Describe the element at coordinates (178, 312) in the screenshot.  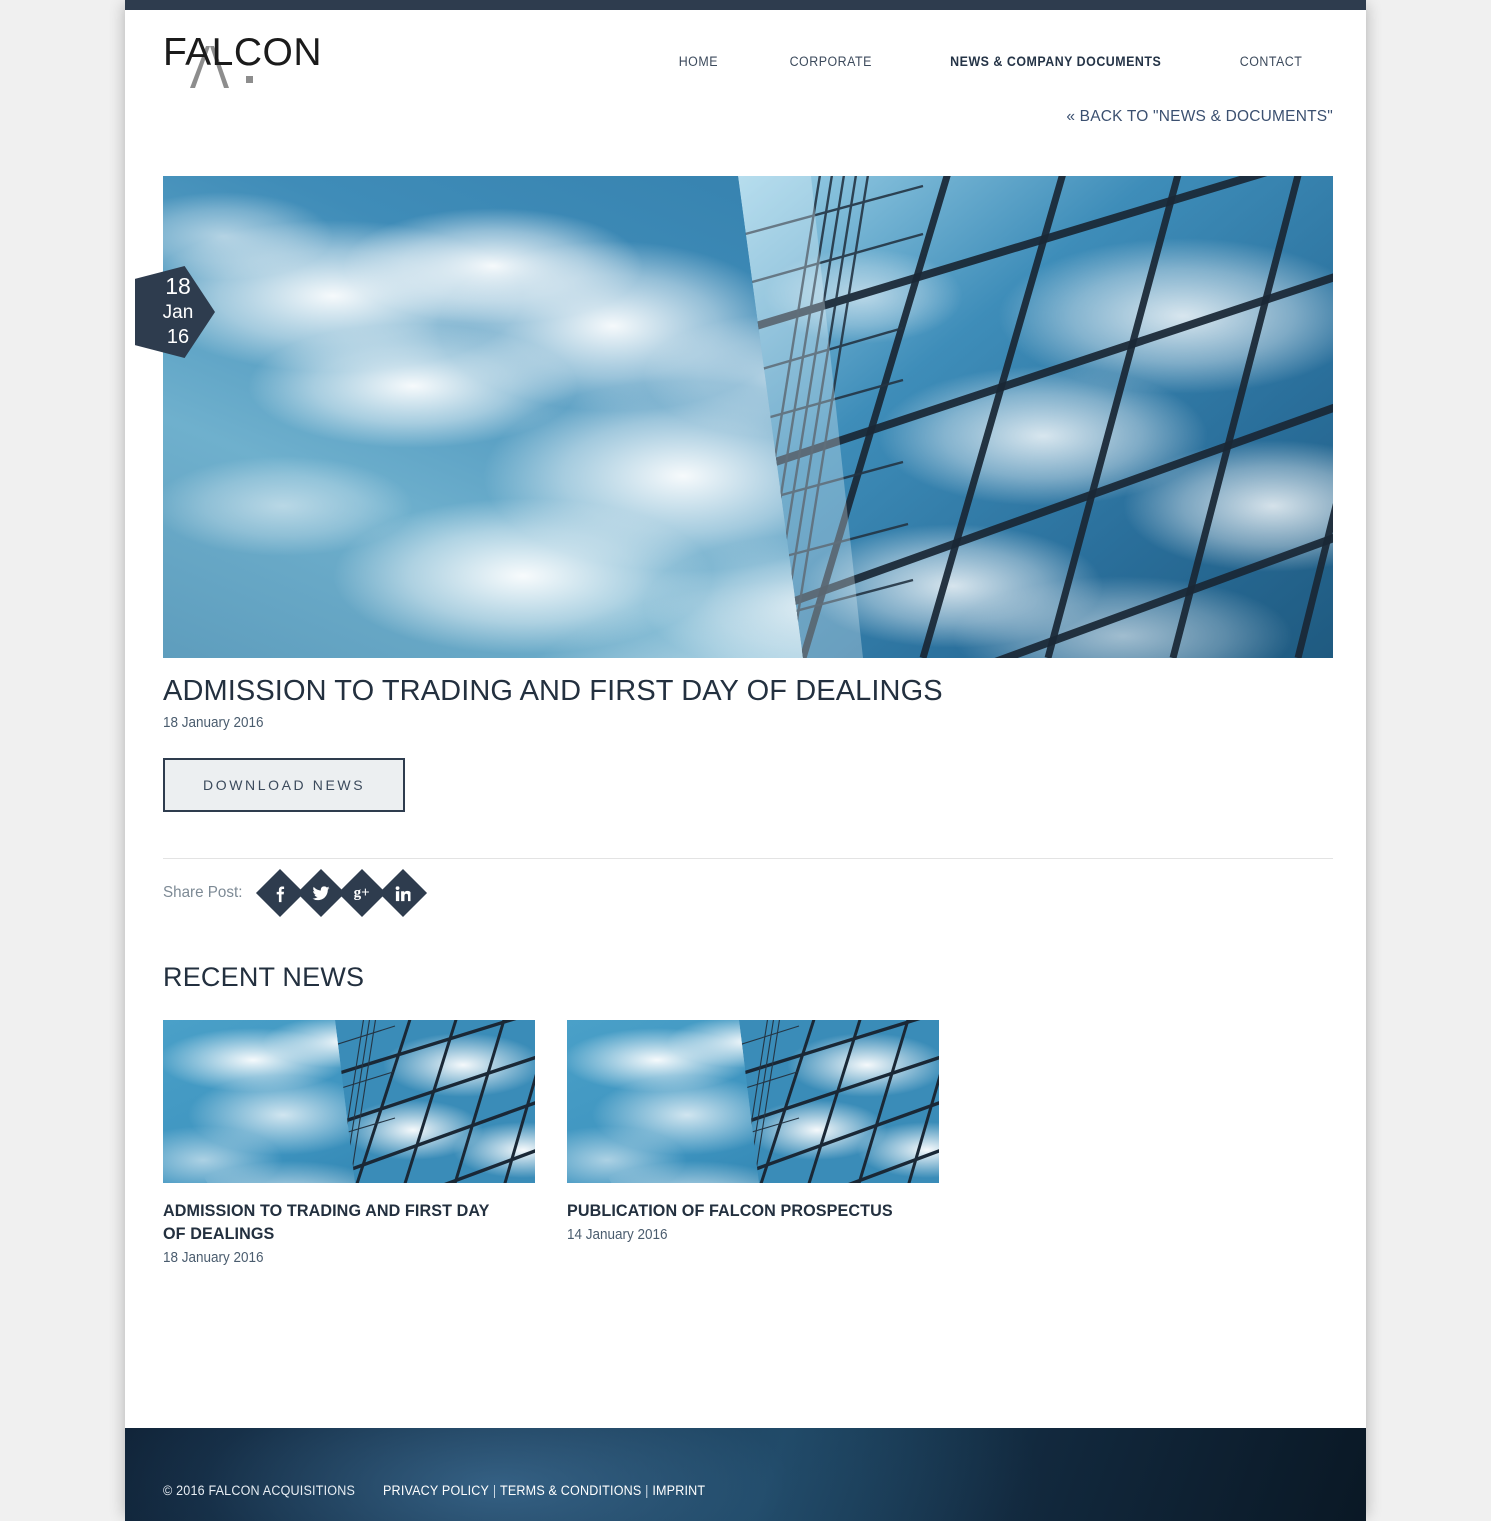
I see `badge-month: Jan` at that location.